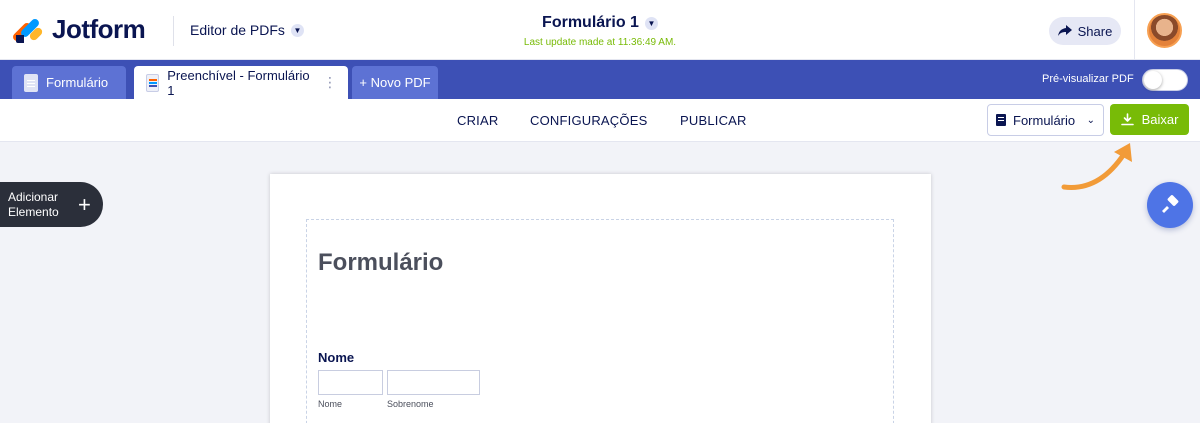 The width and height of the screenshot is (1200, 423). What do you see at coordinates (590, 22) in the screenshot?
I see `form-title: Formulário 1` at bounding box center [590, 22].